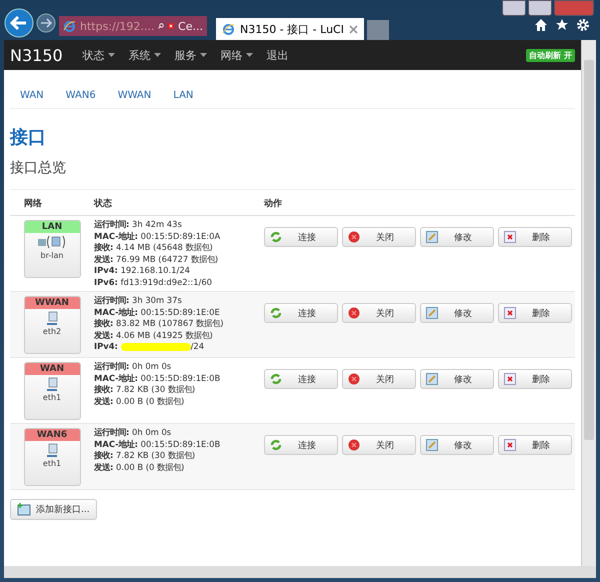  Describe the element at coordinates (28, 137) in the screenshot. I see `page-title: 接口` at that location.